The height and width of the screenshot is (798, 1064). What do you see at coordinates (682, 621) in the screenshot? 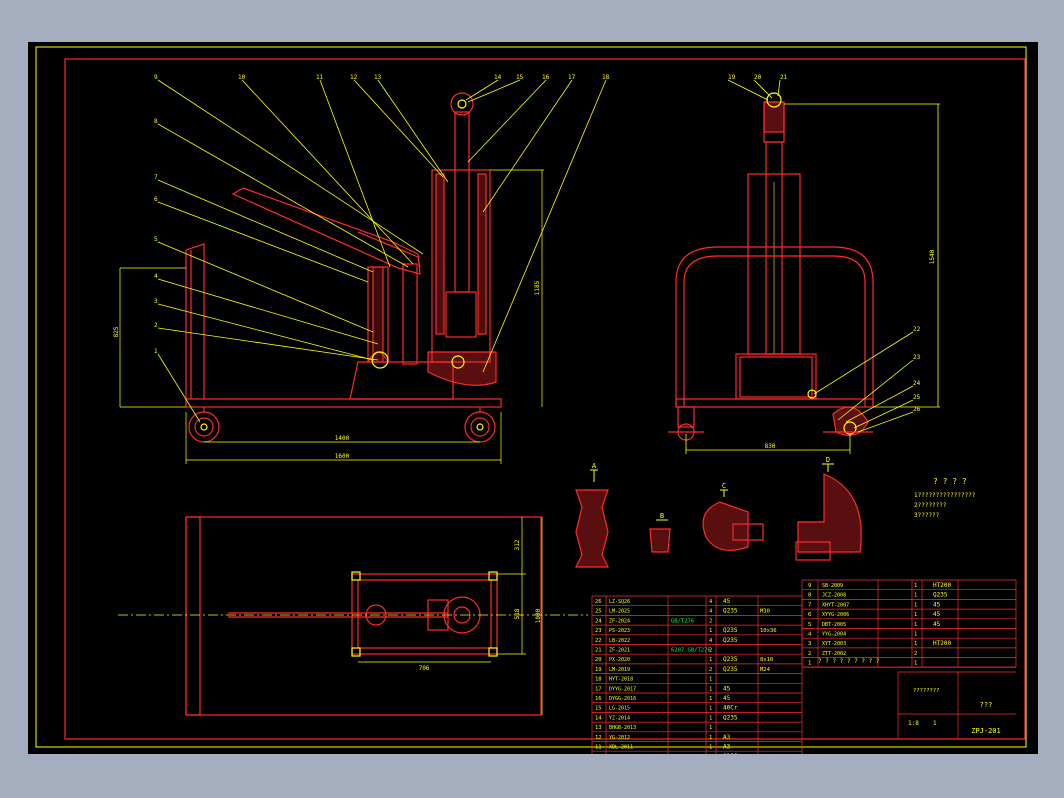
I see `bom-cell: GB/T276` at bounding box center [682, 621].